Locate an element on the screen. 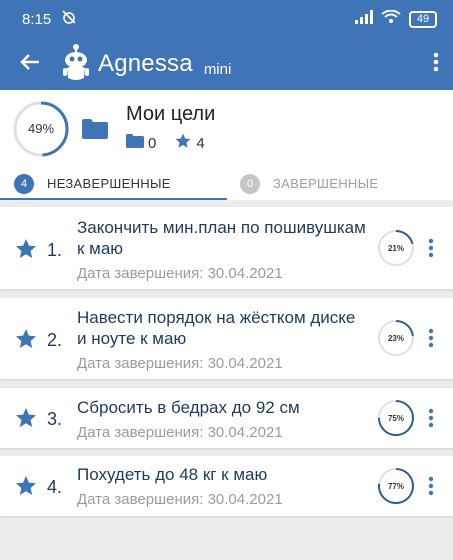 The width and height of the screenshot is (453, 560). goal-progress-ring: 77% is located at coordinates (396, 486).